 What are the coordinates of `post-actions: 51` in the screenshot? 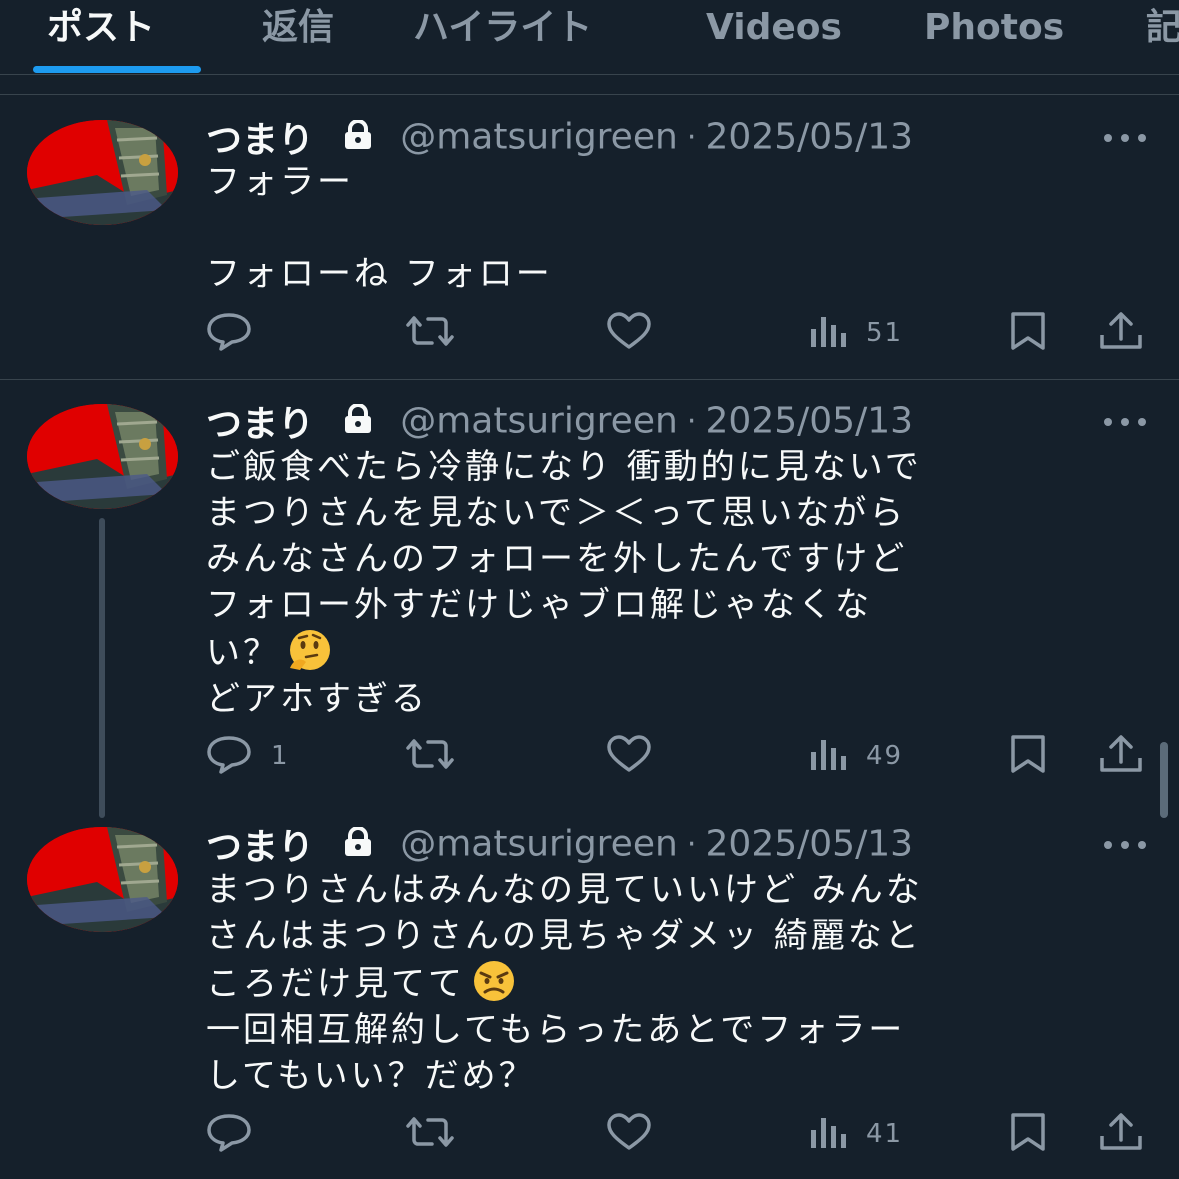 It's located at (589, 333).